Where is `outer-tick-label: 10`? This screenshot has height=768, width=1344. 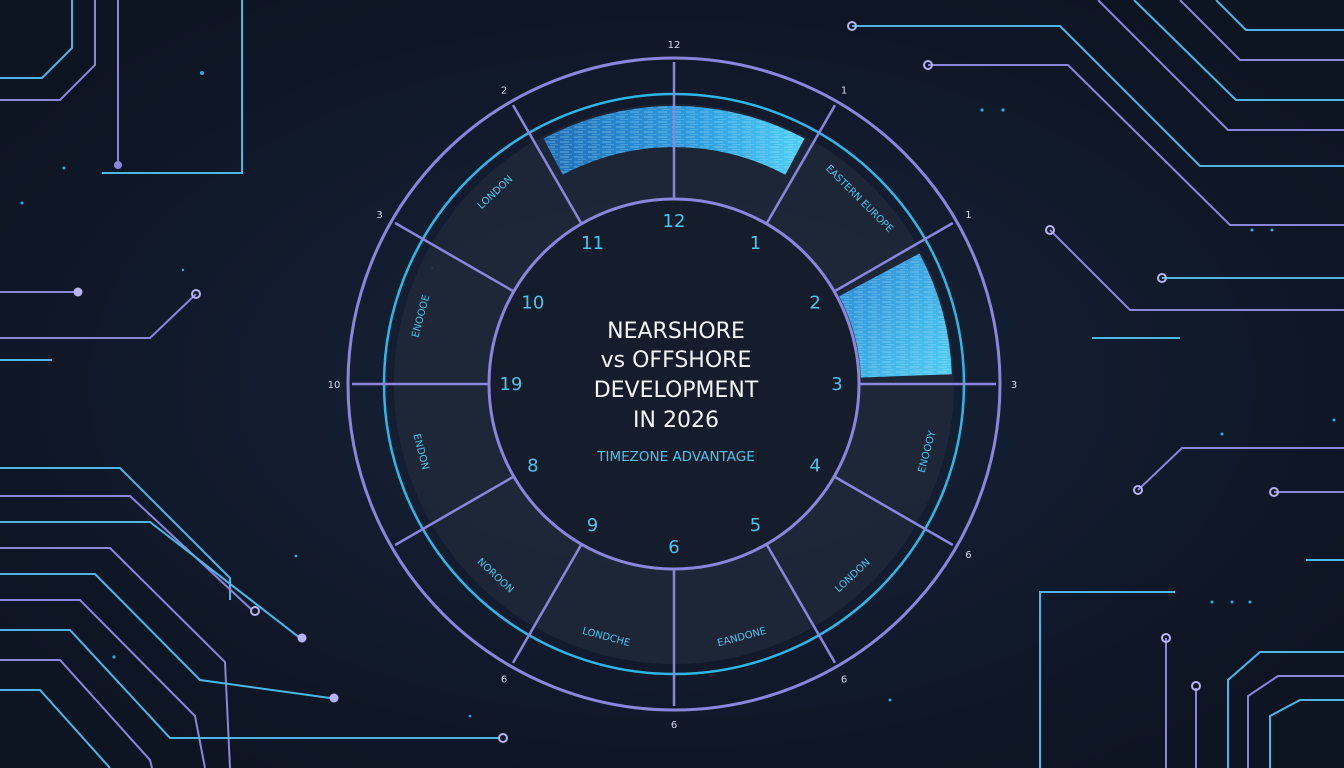 outer-tick-label: 10 is located at coordinates (334, 385).